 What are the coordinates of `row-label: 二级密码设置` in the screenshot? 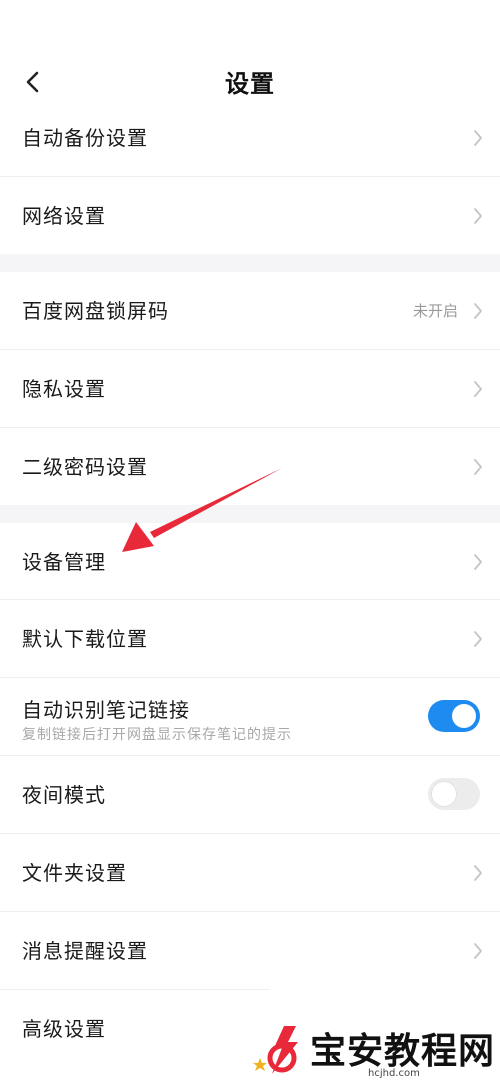 It's located at (85, 467).